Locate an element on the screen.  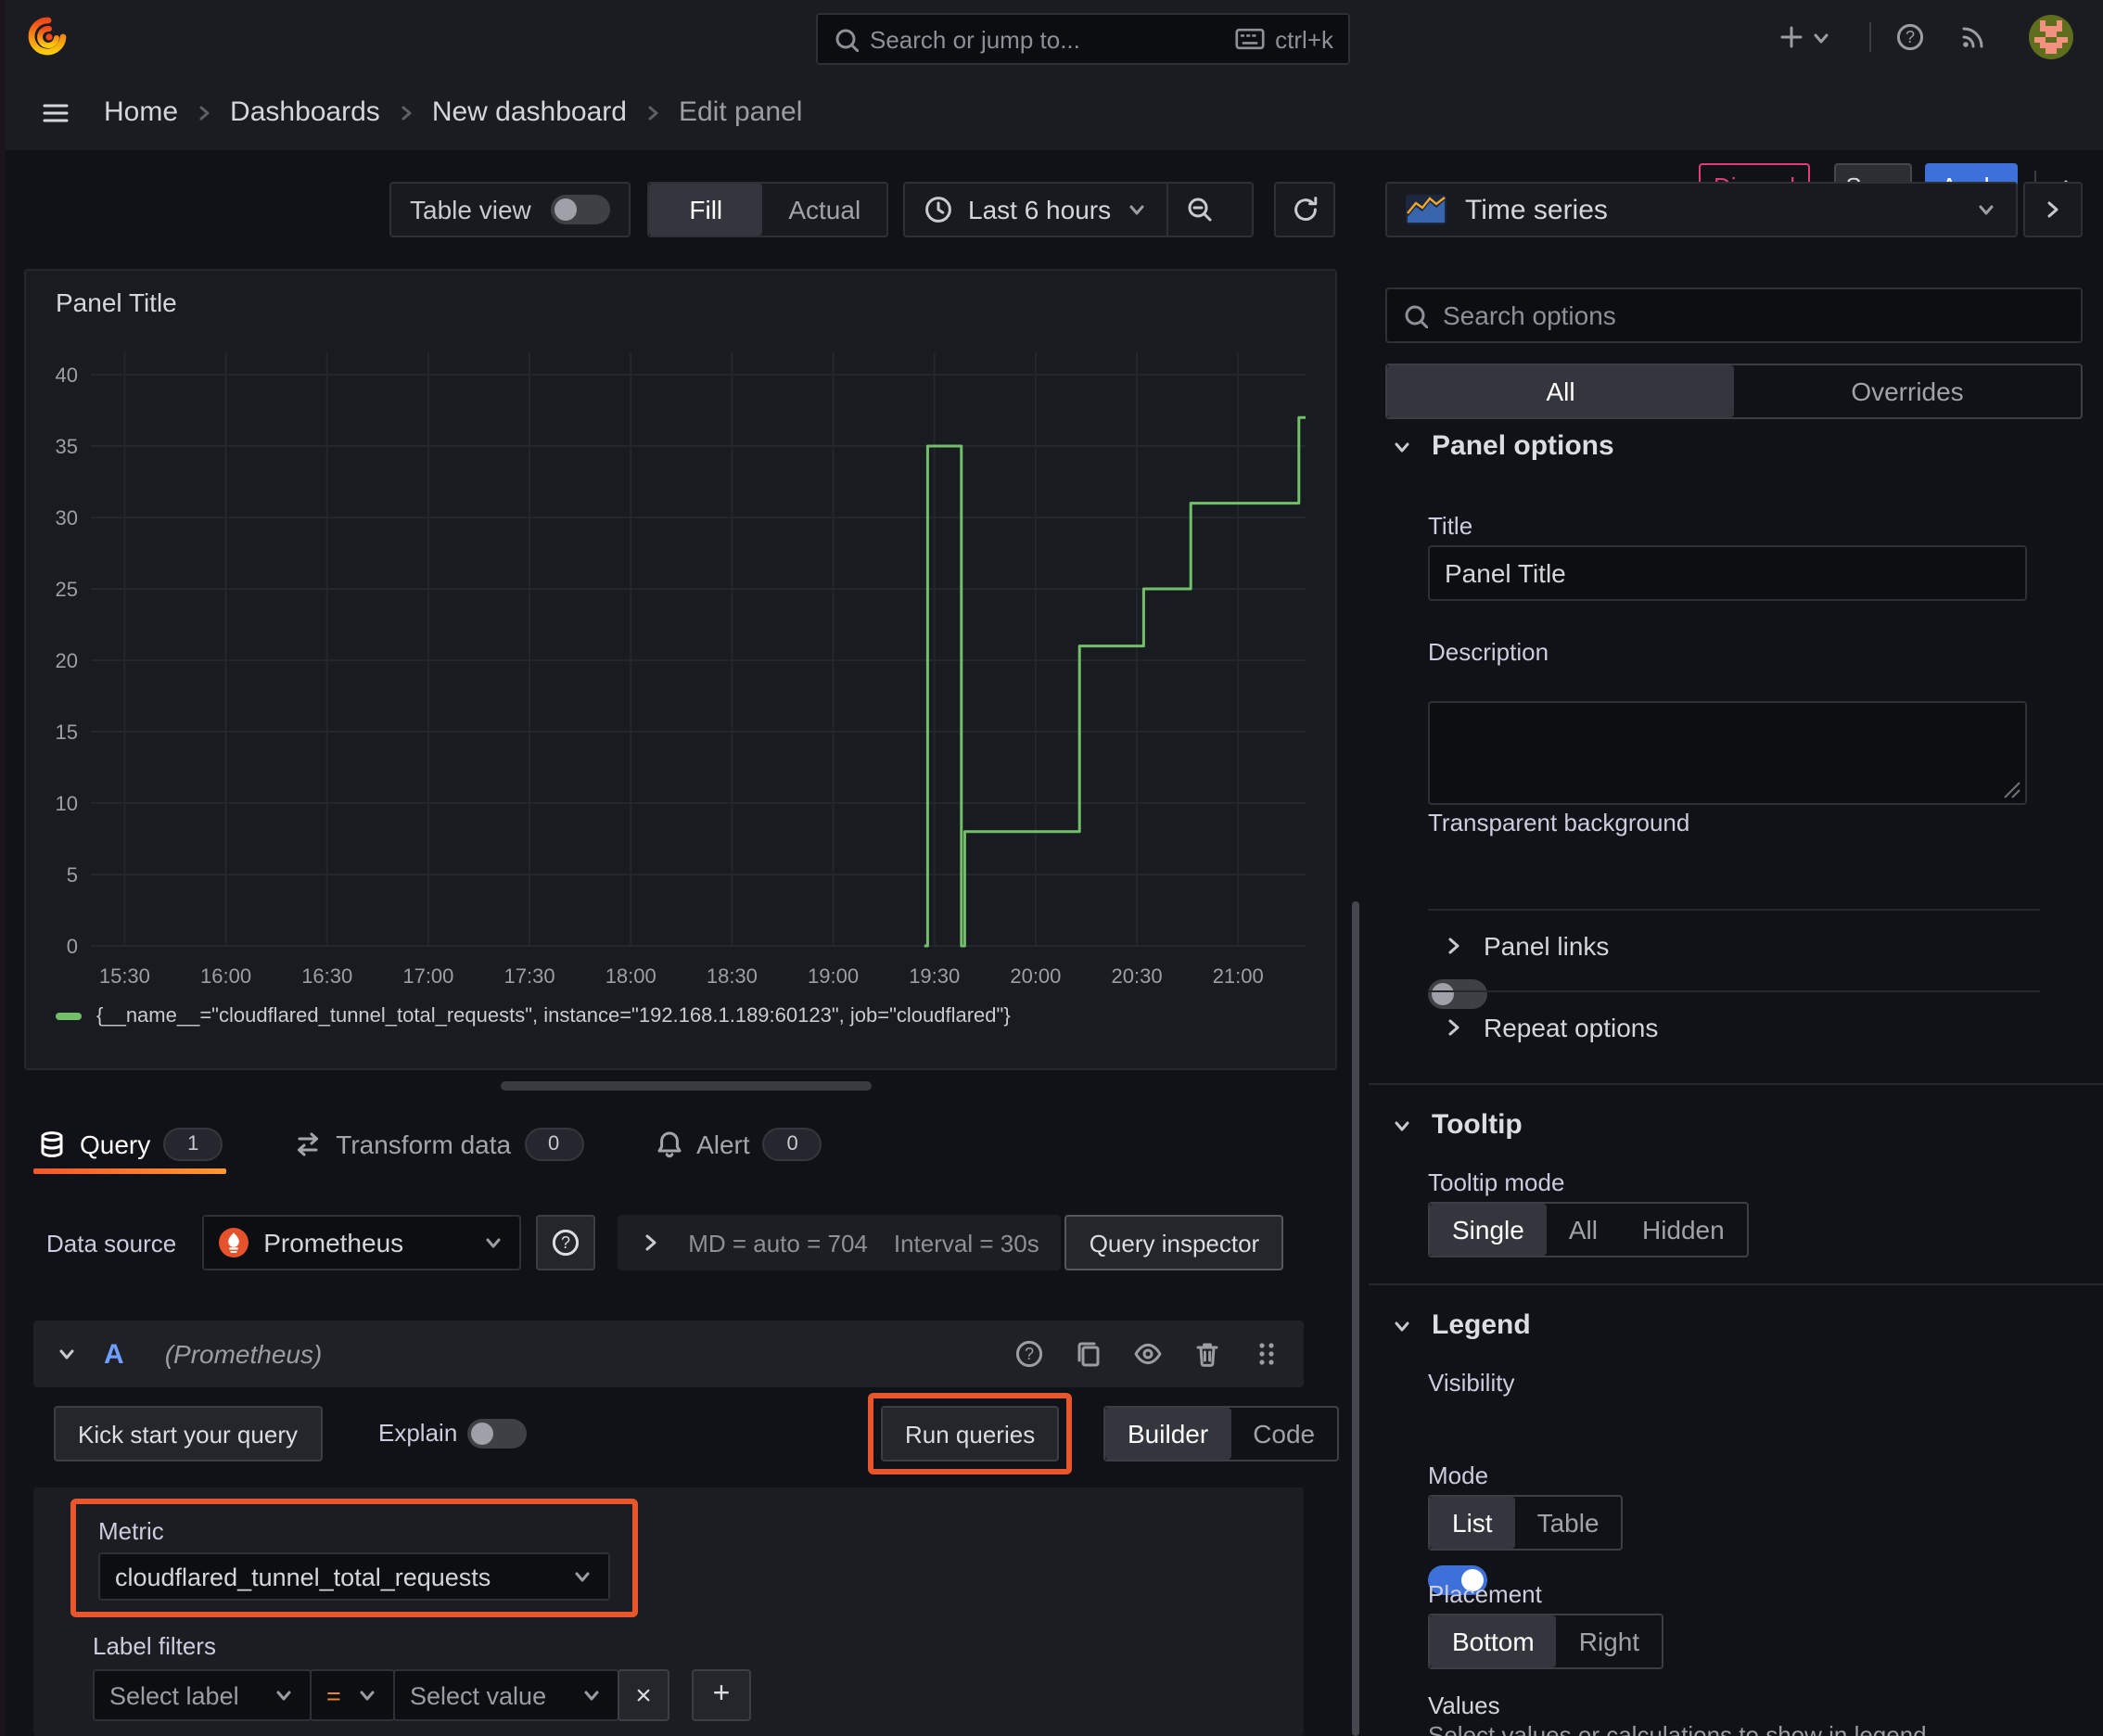
tab-alert: Alert 0 is located at coordinates (738, 1145).